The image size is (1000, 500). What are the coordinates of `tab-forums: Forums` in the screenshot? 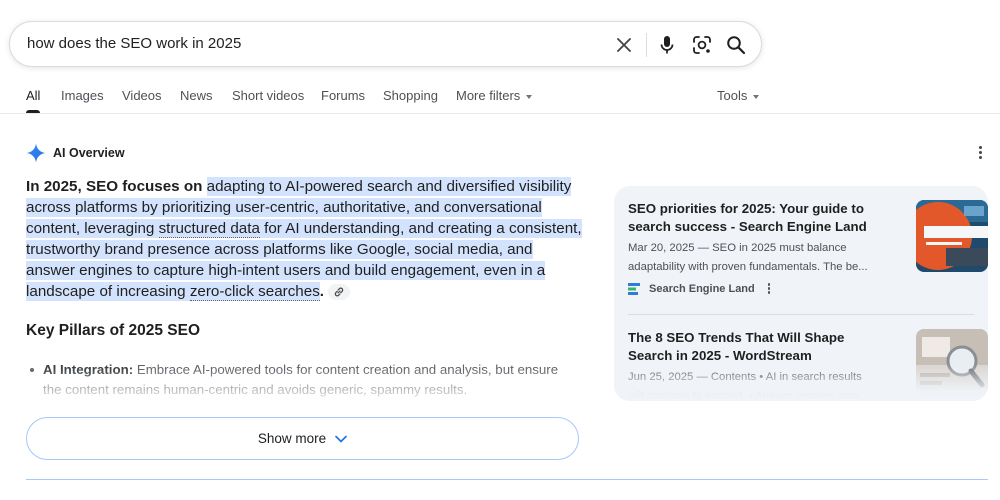 It's located at (343, 95).